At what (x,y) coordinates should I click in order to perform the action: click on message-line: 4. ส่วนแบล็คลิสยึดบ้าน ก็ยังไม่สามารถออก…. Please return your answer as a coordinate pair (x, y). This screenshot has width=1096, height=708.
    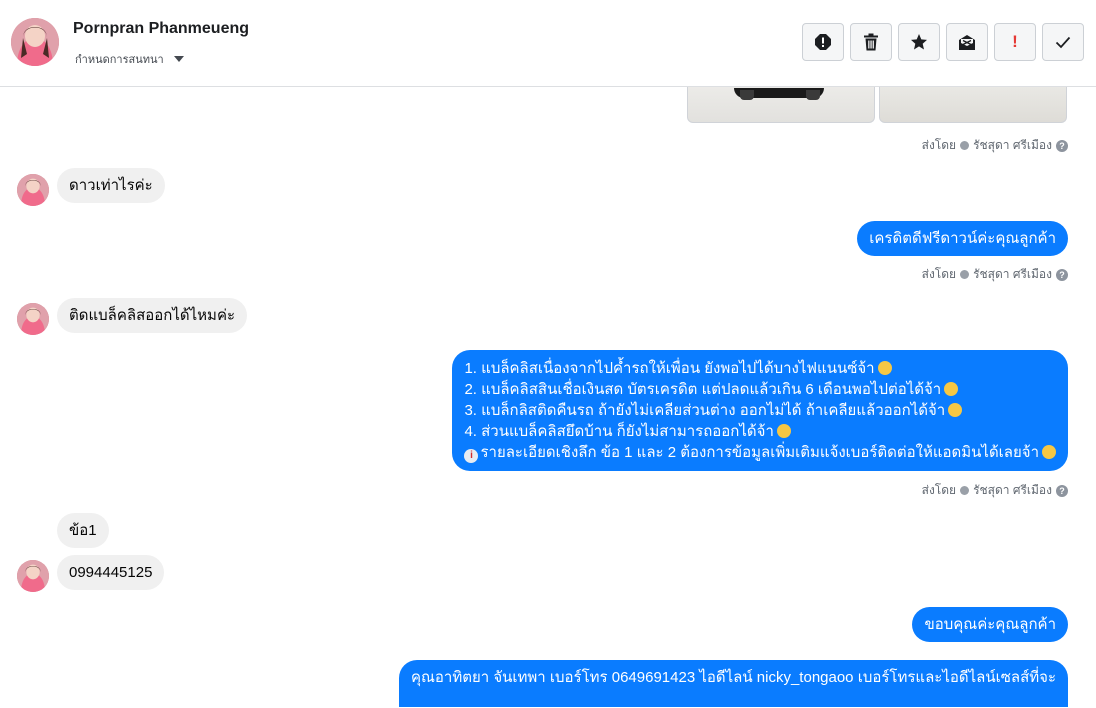
    Looking at the image, I should click on (760, 431).